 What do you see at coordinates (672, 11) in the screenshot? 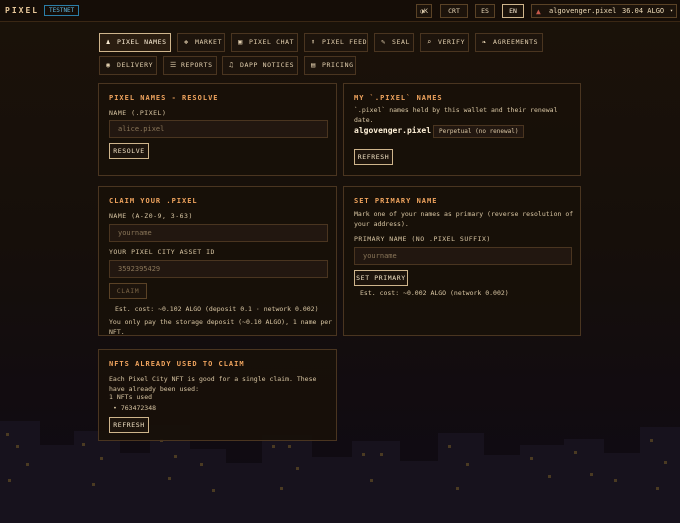
I see `chevron-down-icon: ▾` at bounding box center [672, 11].